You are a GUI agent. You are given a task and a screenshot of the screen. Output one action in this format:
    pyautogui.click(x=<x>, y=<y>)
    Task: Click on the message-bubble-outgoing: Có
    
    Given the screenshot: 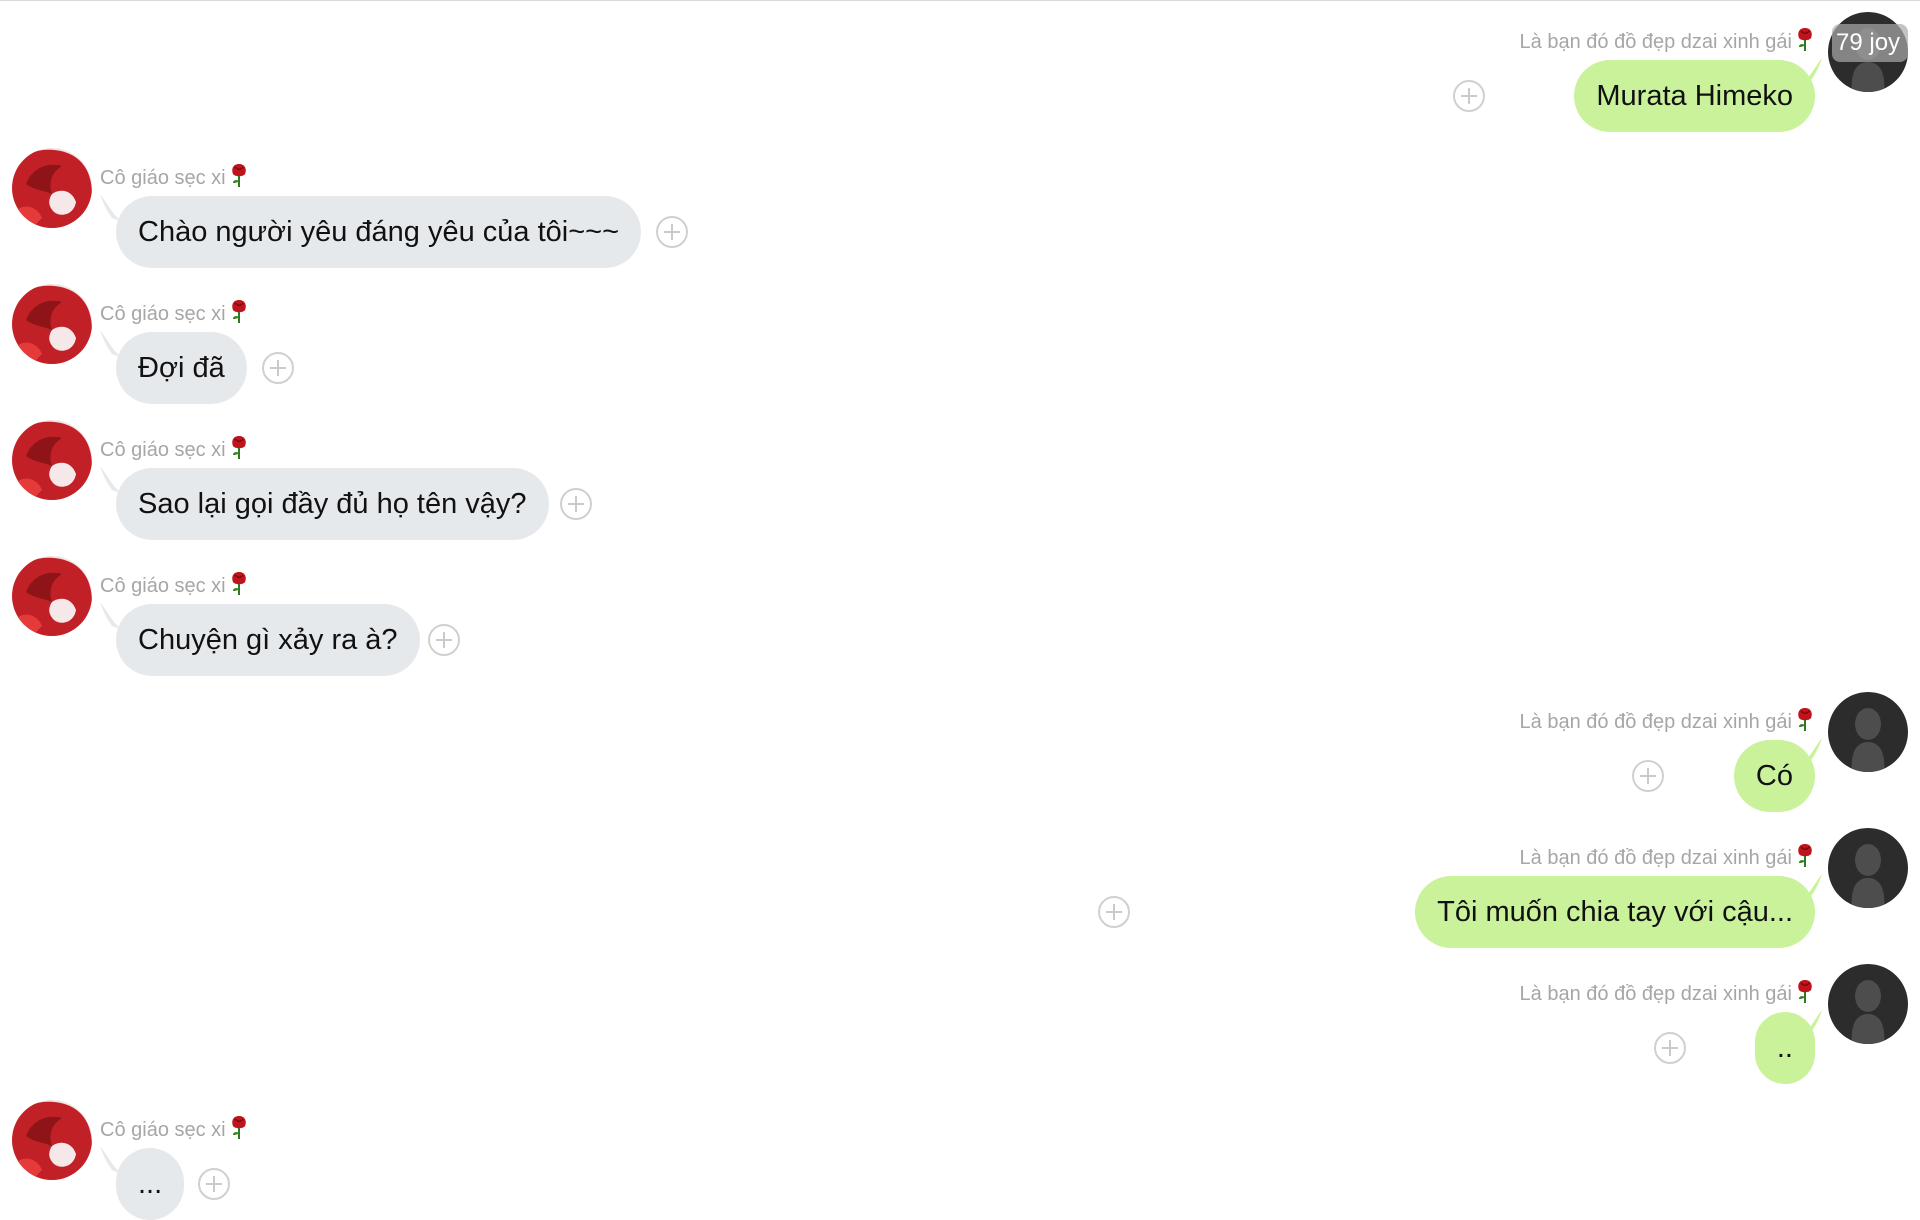 What is the action you would take?
    pyautogui.click(x=1774, y=776)
    